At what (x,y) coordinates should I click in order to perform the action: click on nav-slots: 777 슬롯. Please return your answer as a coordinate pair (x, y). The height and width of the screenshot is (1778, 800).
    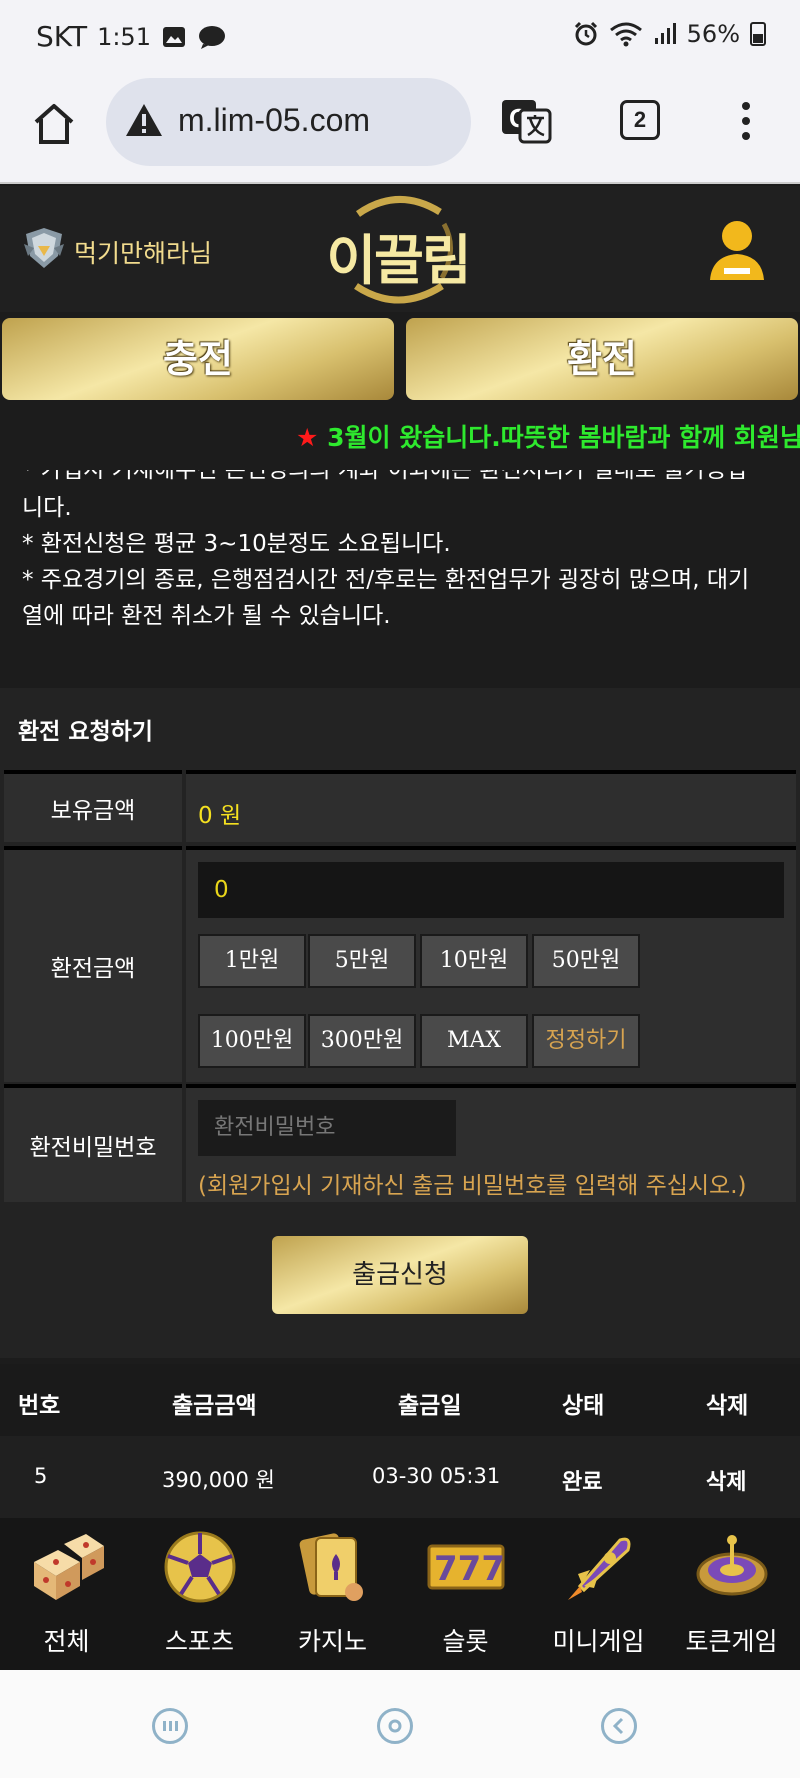
    Looking at the image, I should click on (465, 1594).